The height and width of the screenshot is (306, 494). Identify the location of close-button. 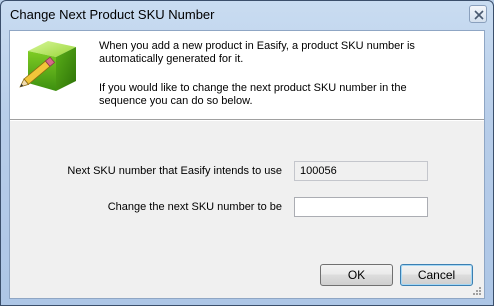
(478, 14).